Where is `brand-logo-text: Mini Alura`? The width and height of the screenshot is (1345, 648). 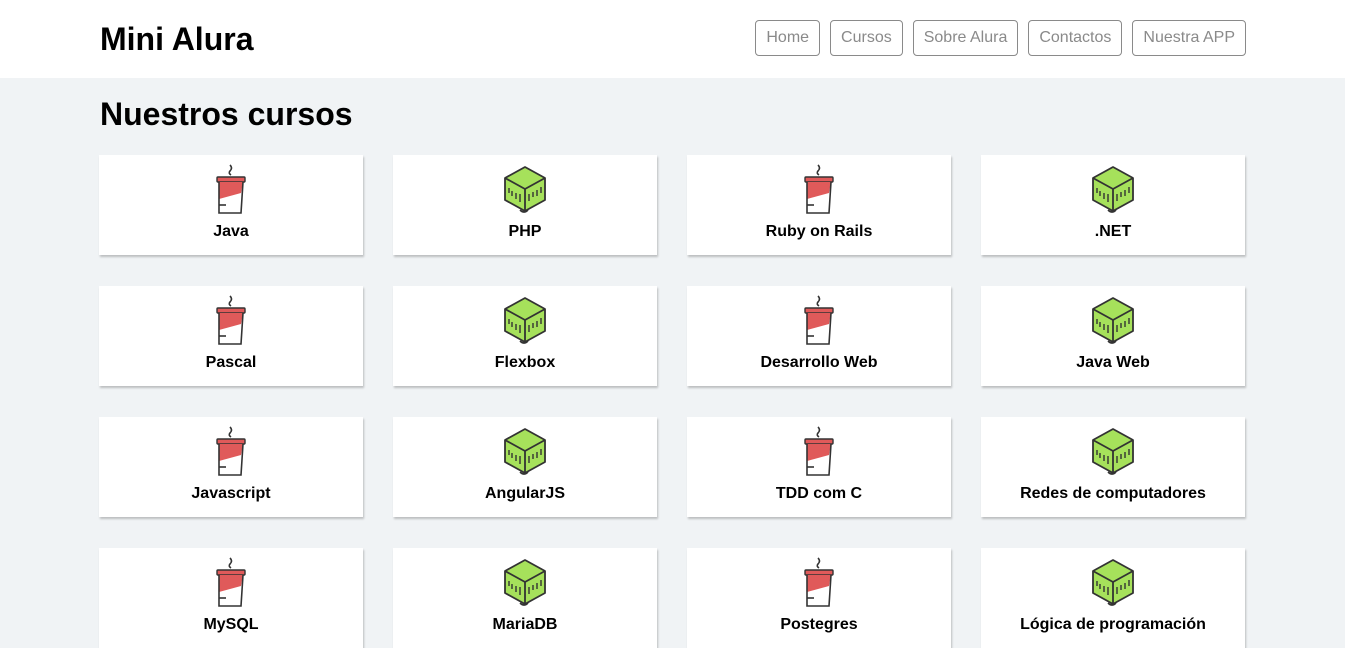 brand-logo-text: Mini Alura is located at coordinates (176, 39).